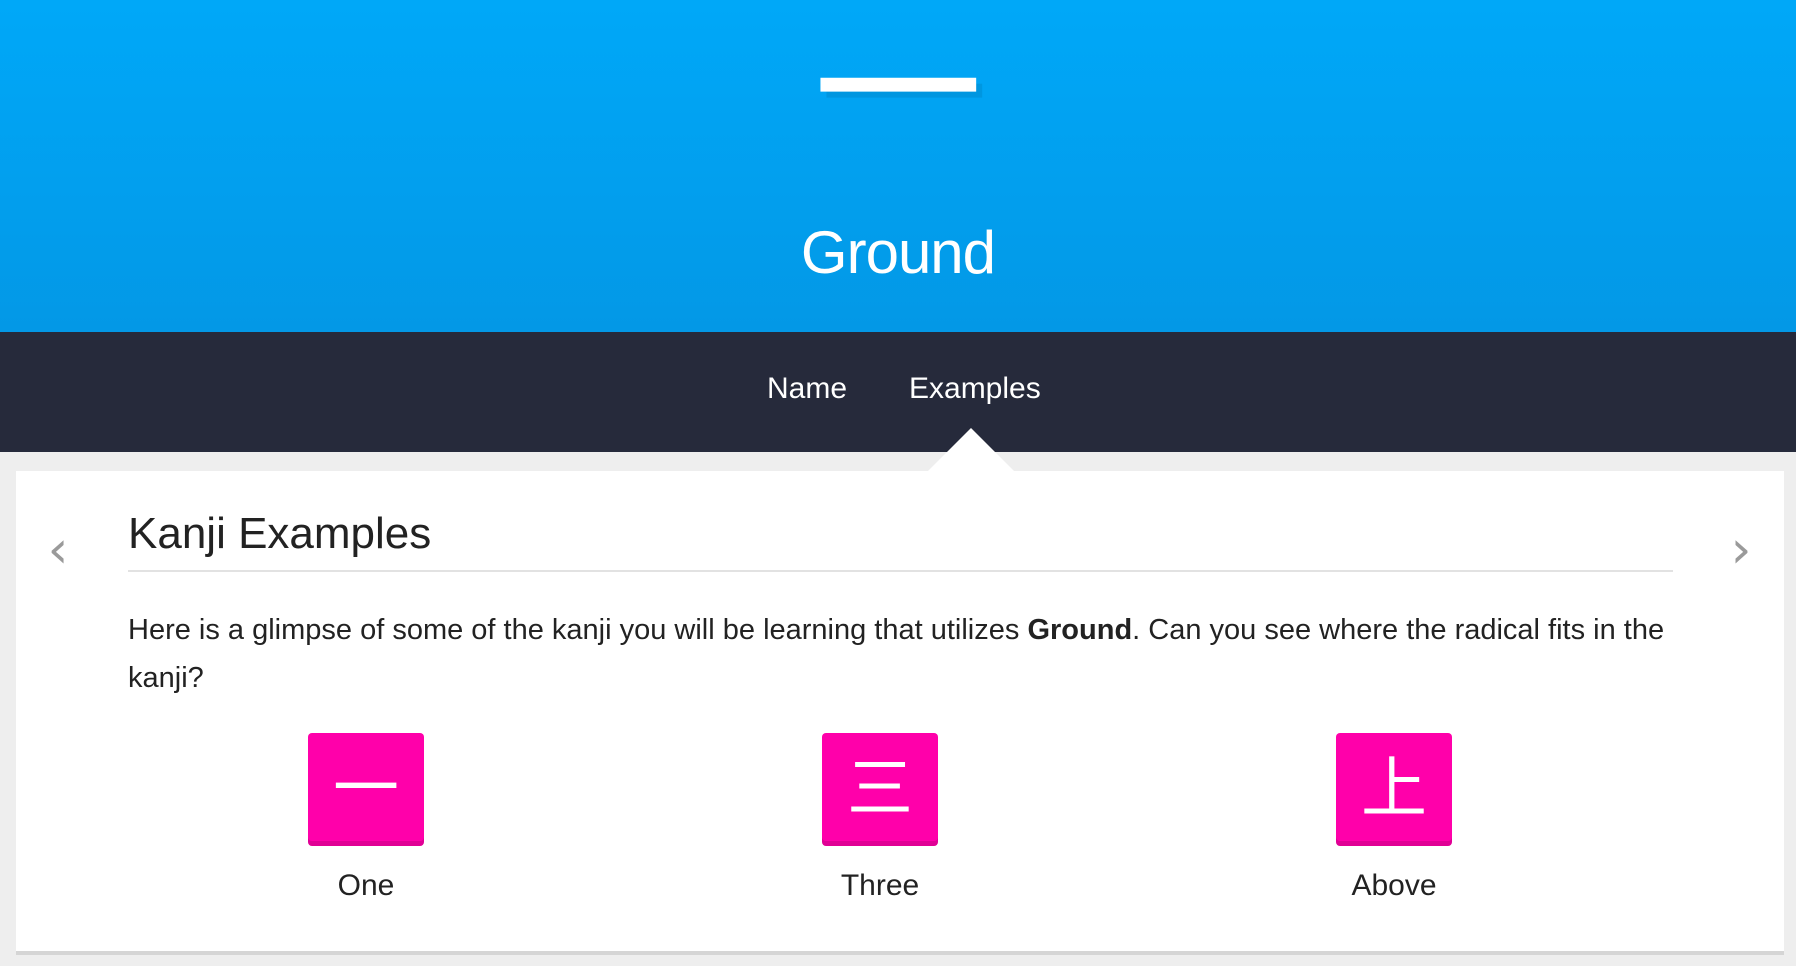  Describe the element at coordinates (1394, 789) in the screenshot. I see `kanji-tile-above: 上` at that location.